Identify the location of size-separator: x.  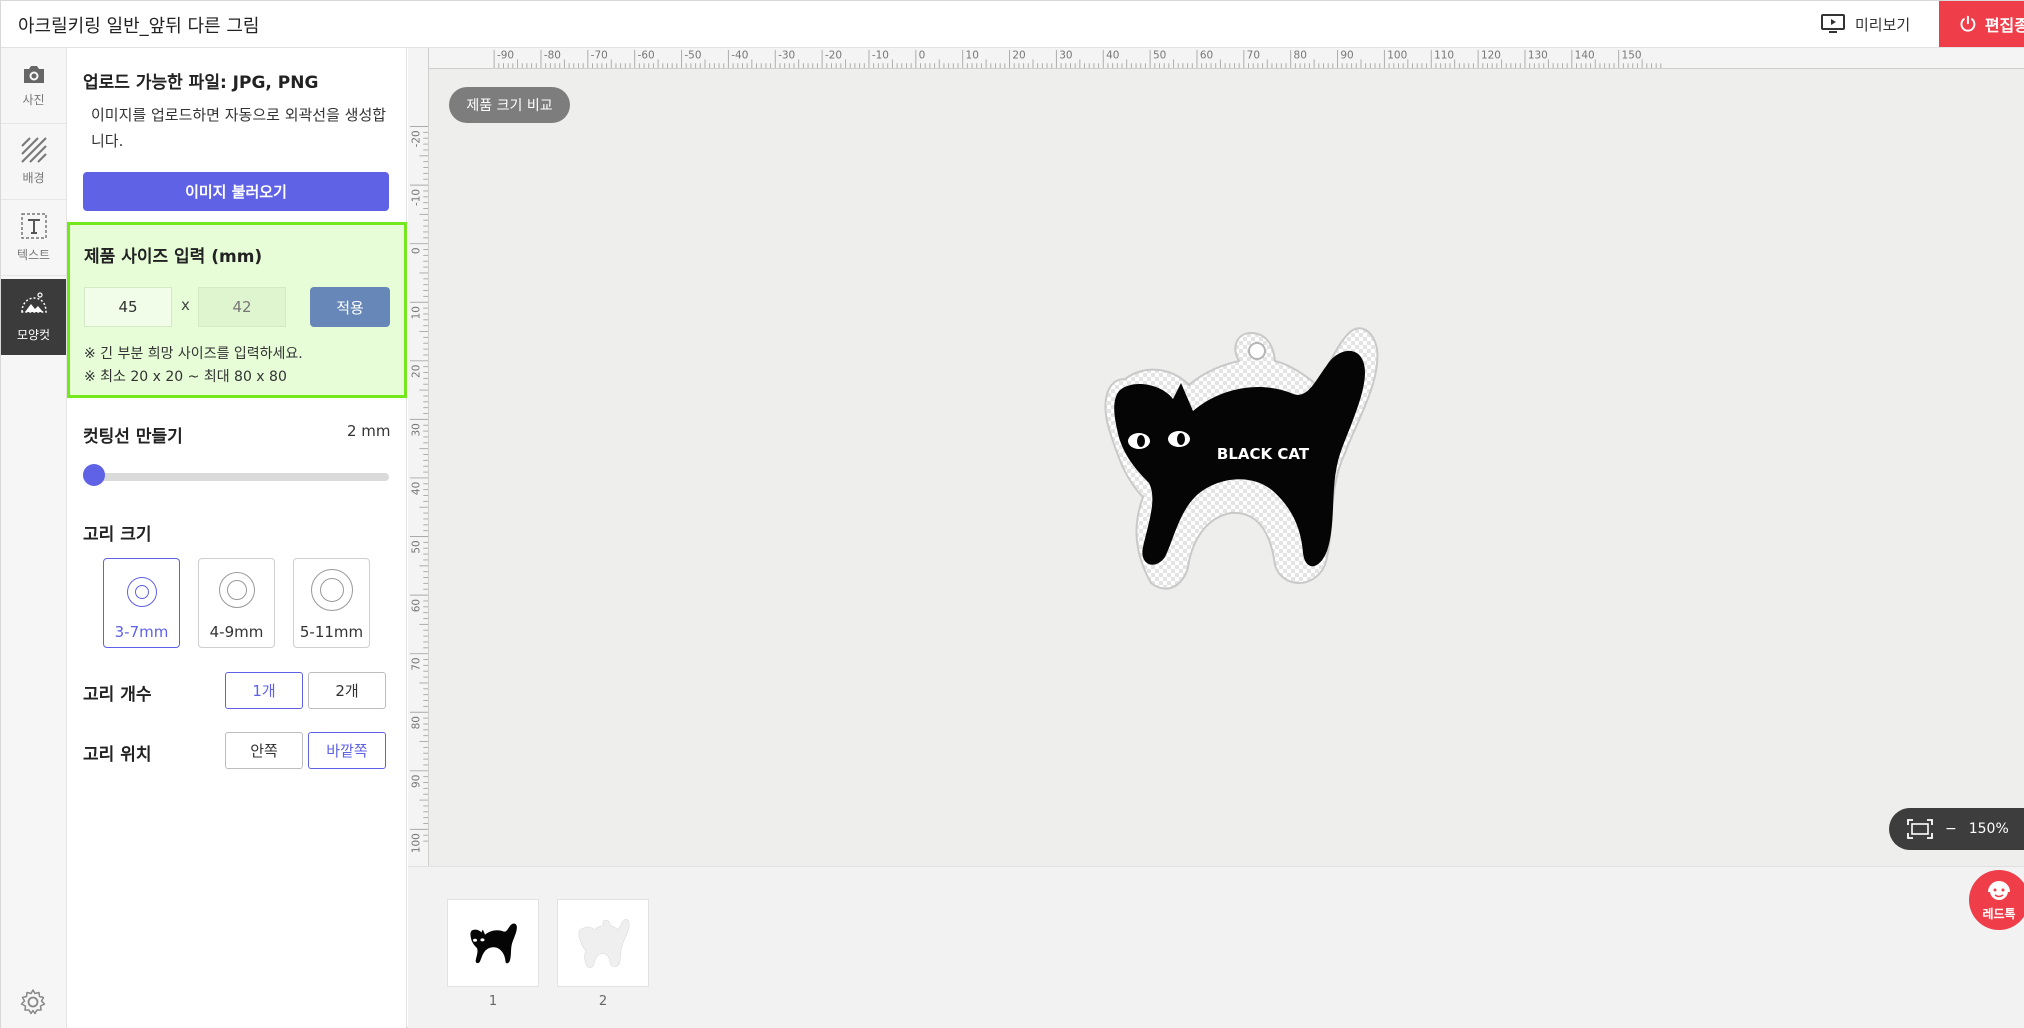
(185, 305).